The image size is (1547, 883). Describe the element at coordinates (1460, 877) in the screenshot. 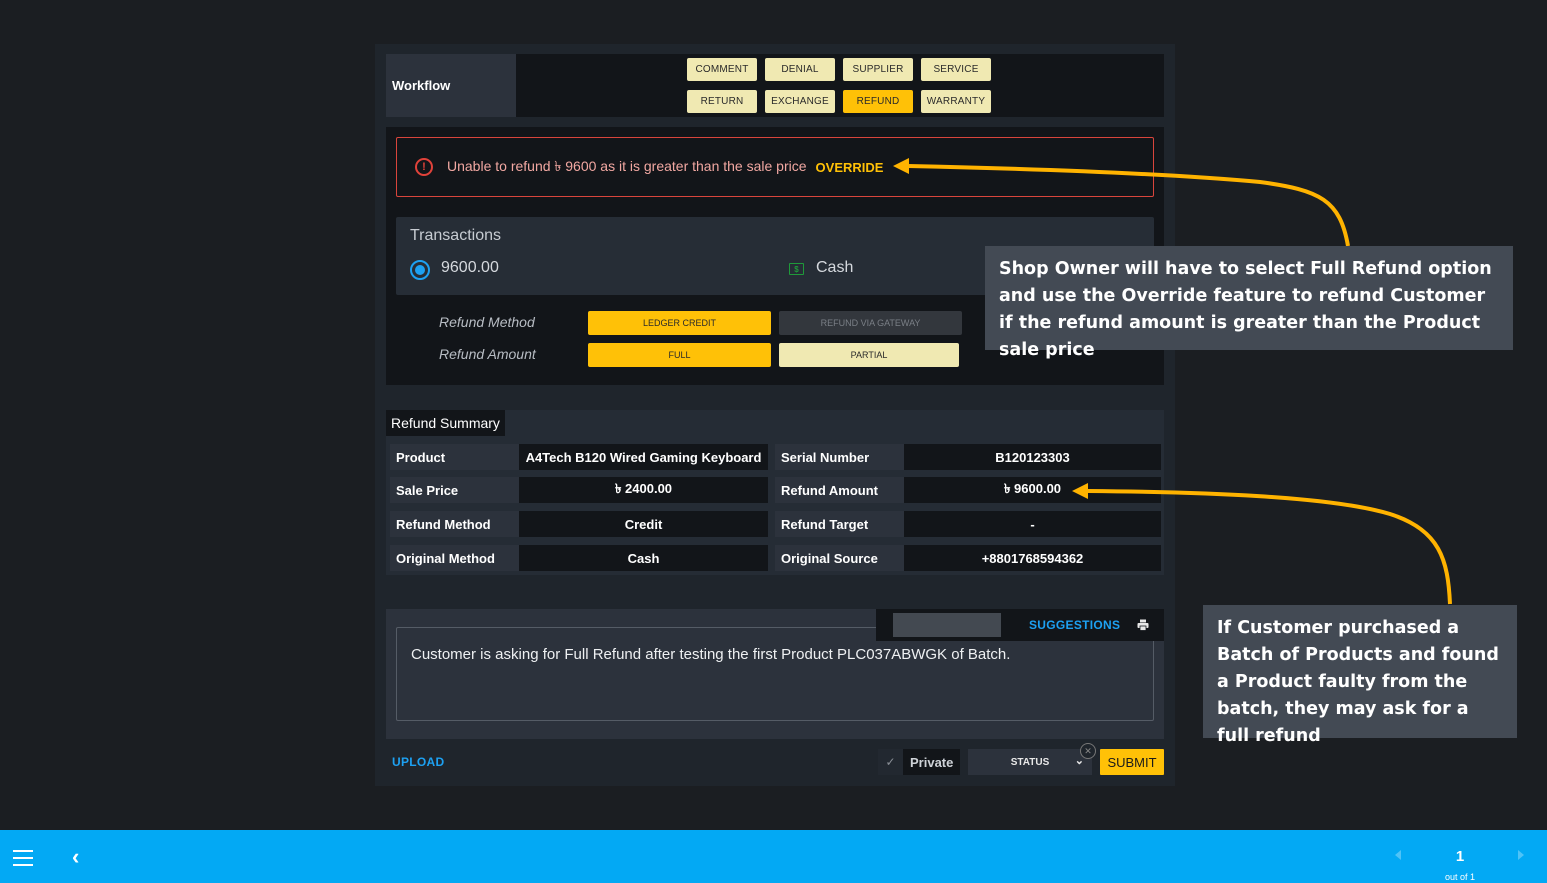

I see `page-total: out of 1` at that location.